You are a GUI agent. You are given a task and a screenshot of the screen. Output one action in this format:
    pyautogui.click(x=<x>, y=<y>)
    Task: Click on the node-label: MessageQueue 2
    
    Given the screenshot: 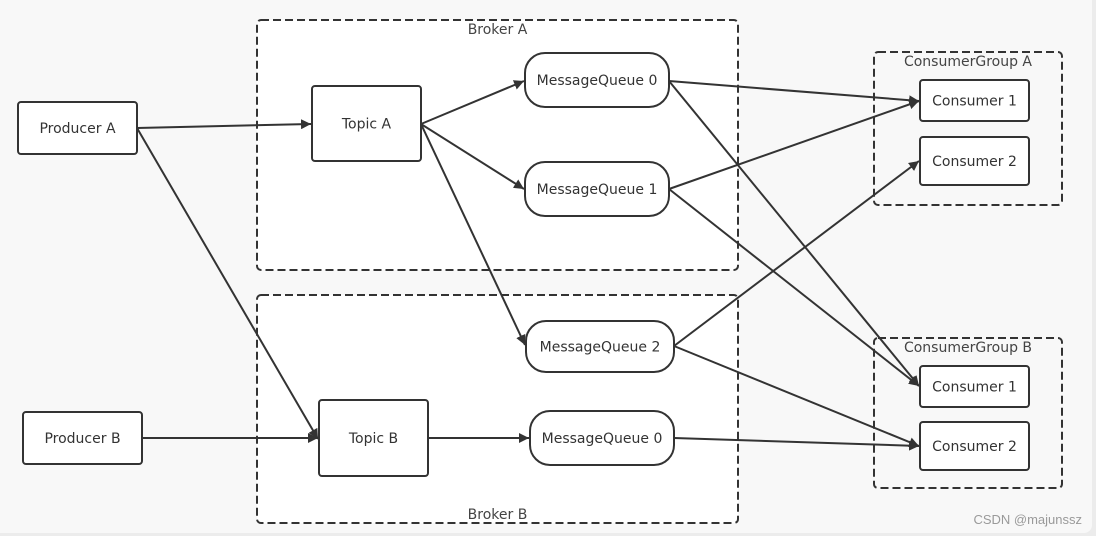 What is the action you would take?
    pyautogui.click(x=600, y=348)
    